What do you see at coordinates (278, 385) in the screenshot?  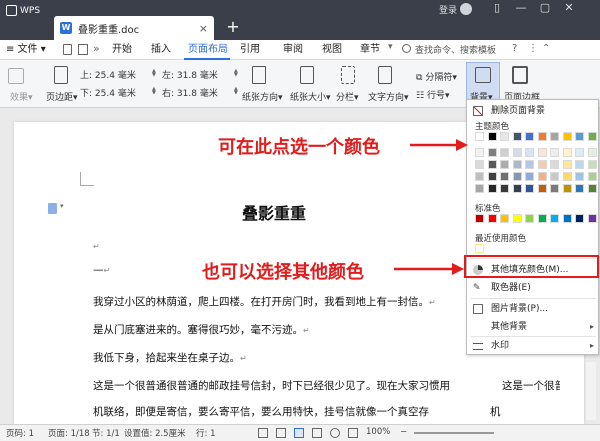 I see `doc-paragraph: 这是一个很普通很普通的邮政挂号信封，时下已经很少见了。现在大家习惯用` at bounding box center [278, 385].